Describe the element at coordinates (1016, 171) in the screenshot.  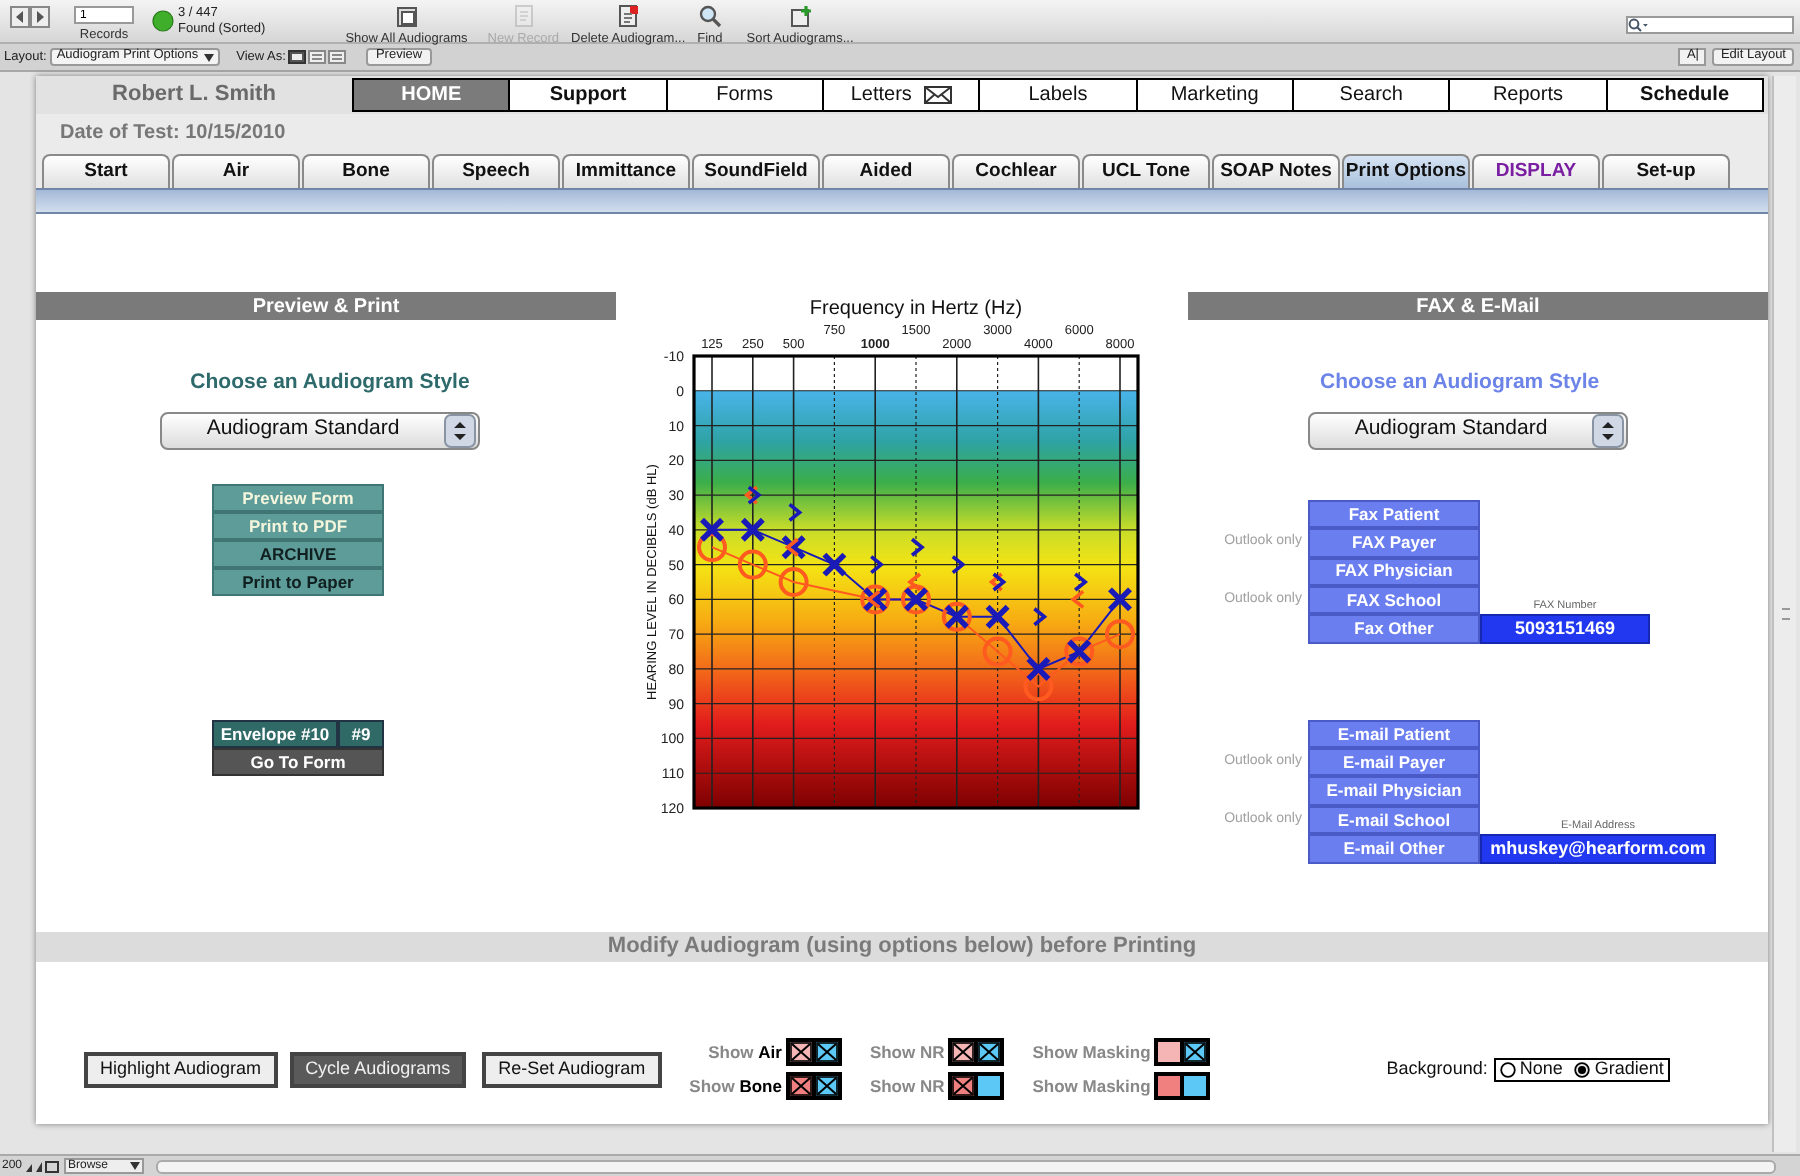
I see `tab: Cochlear` at that location.